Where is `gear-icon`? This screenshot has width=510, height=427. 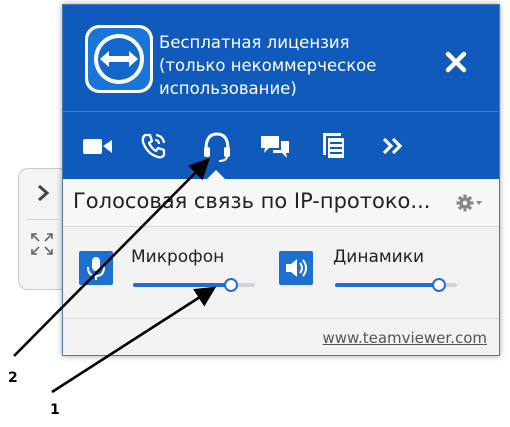 gear-icon is located at coordinates (470, 203).